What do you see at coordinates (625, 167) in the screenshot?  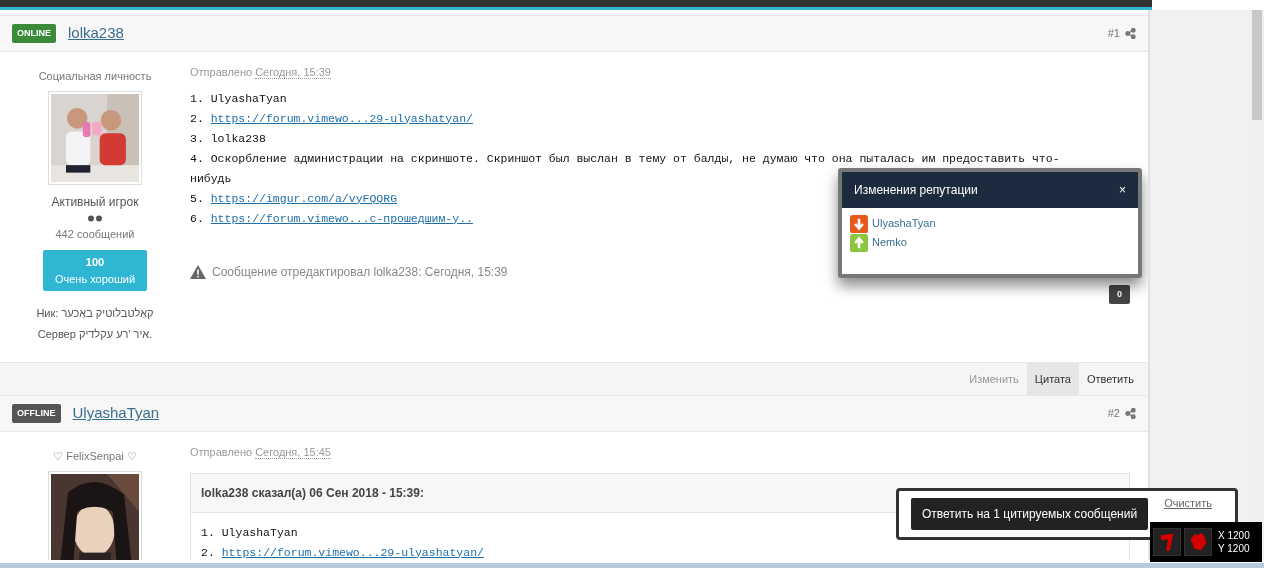 I see `text-line: 4. Оскорбление администрации на скриншоте. Скриншот был выслан в тему от балды, не думаю что она пыталась им предоставить что-нибудь` at bounding box center [625, 167].